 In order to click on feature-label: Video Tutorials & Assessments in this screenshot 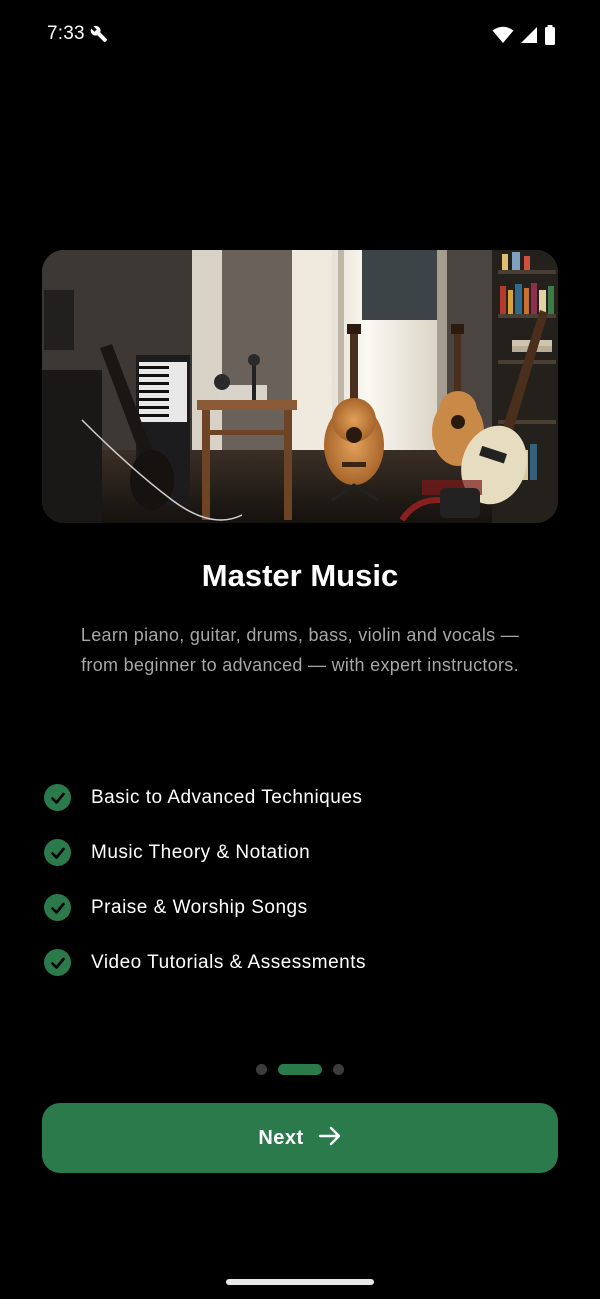, I will do `click(228, 962)`.